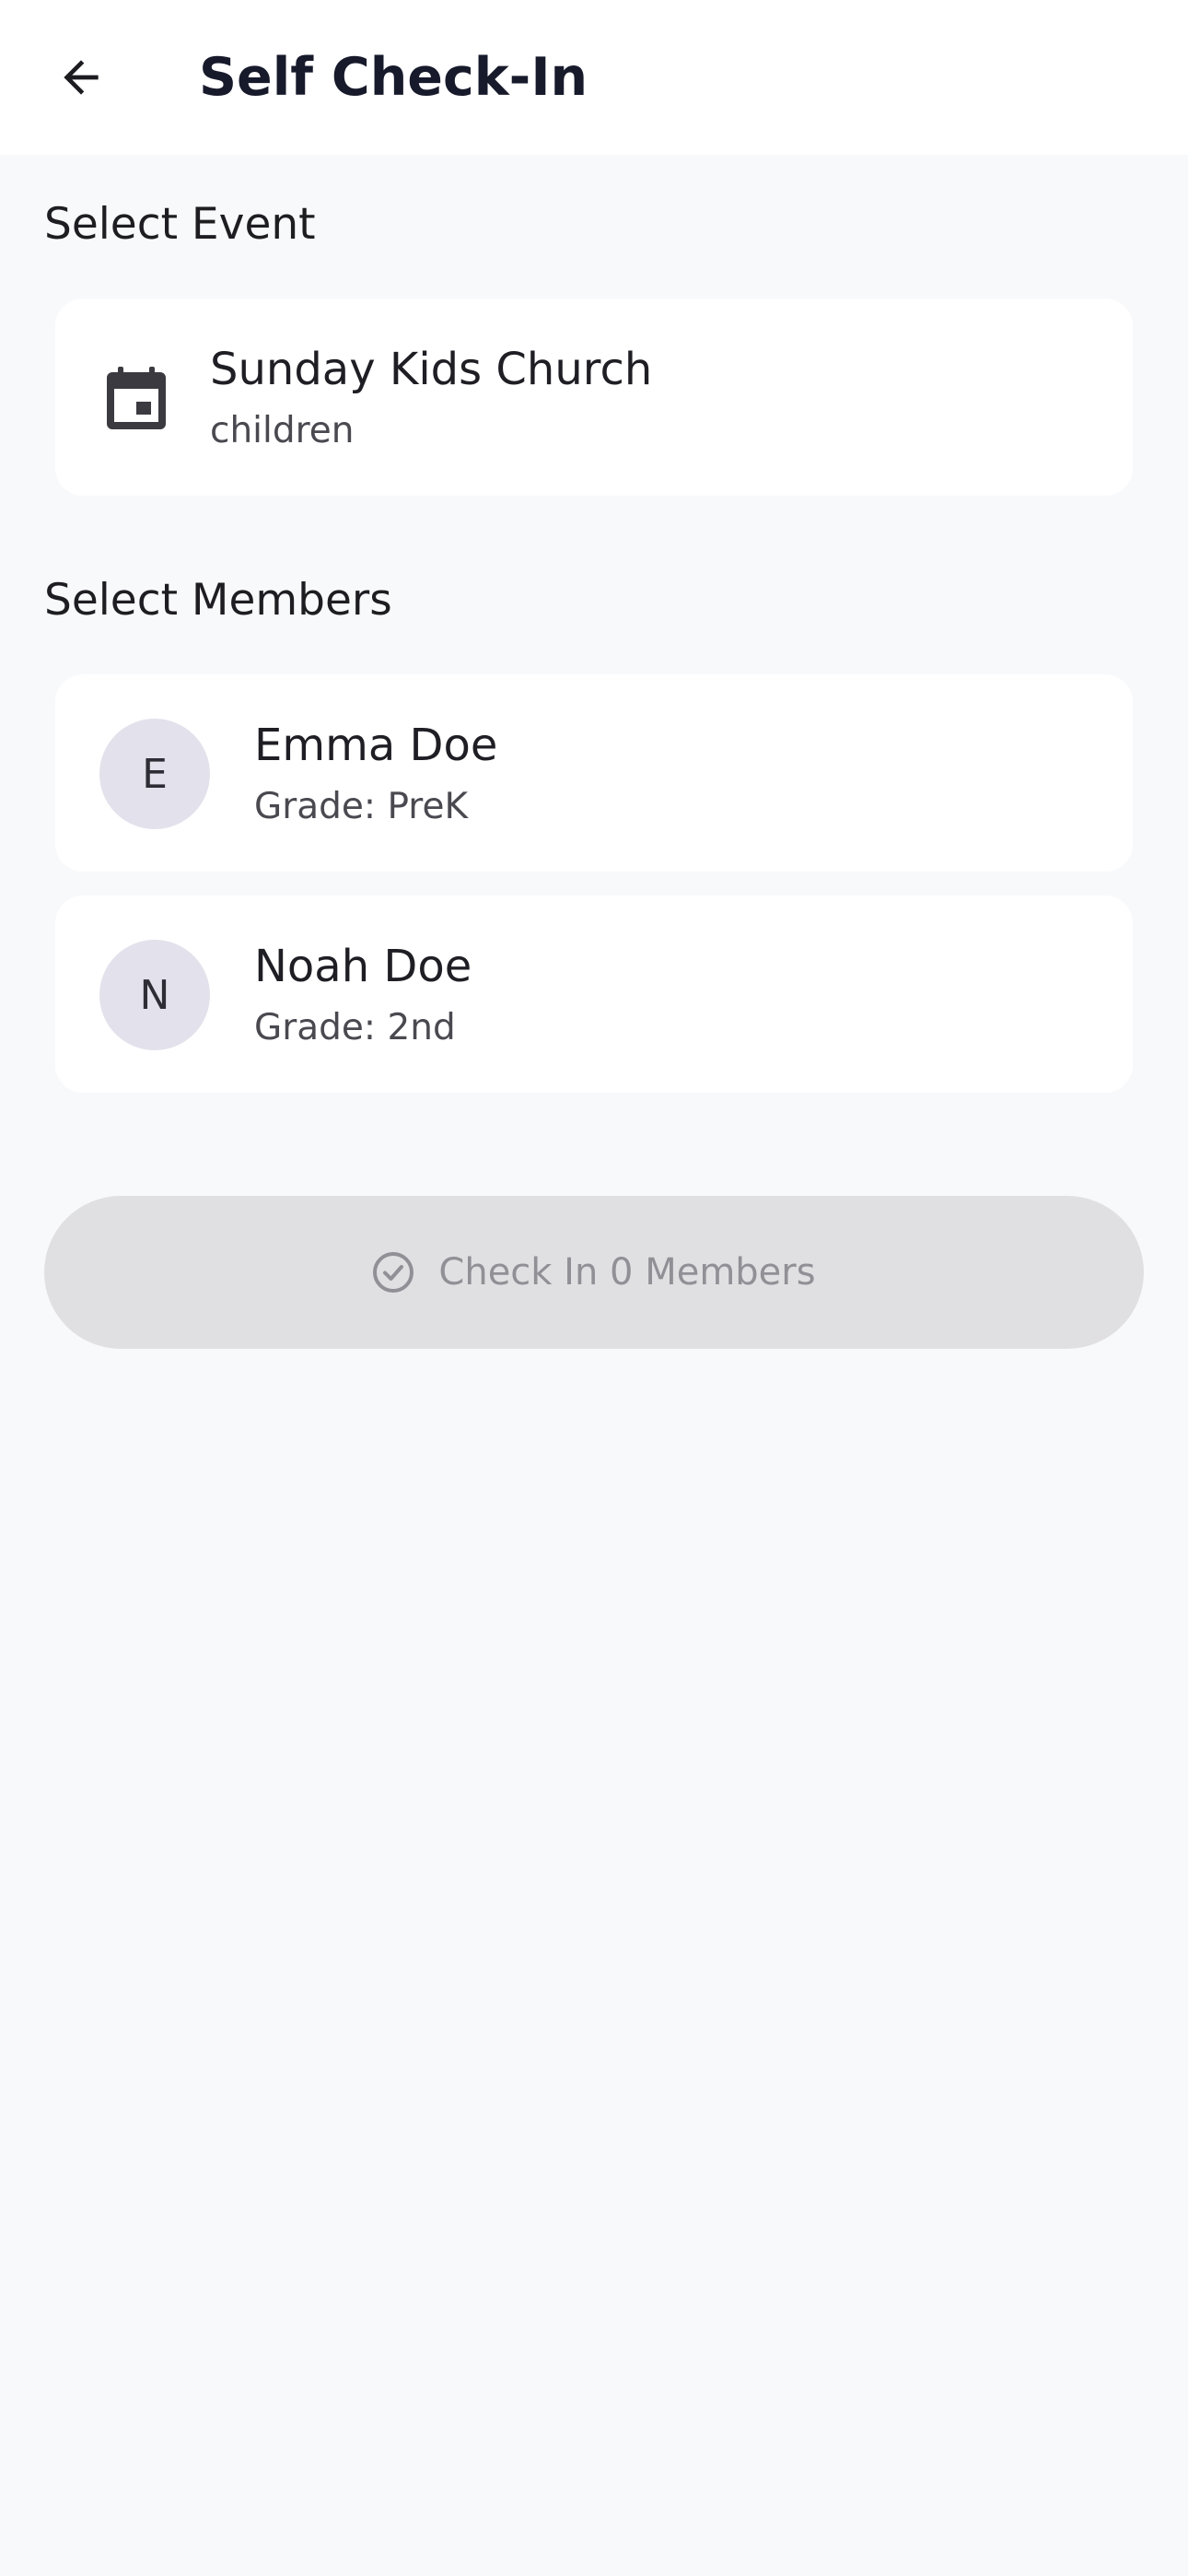  Describe the element at coordinates (376, 745) in the screenshot. I see `member-name: Emma Doe` at that location.